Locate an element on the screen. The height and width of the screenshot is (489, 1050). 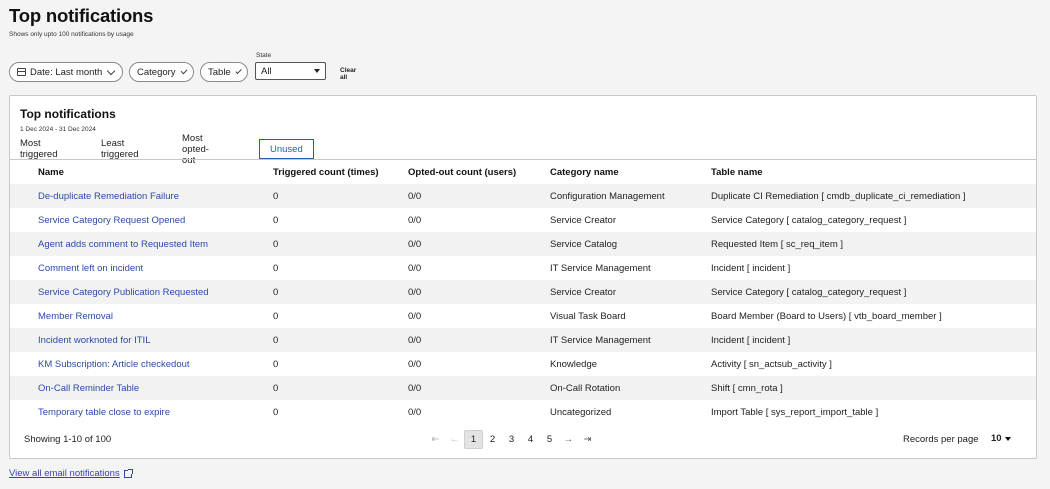
next-page-icon: → is located at coordinates (568, 439).